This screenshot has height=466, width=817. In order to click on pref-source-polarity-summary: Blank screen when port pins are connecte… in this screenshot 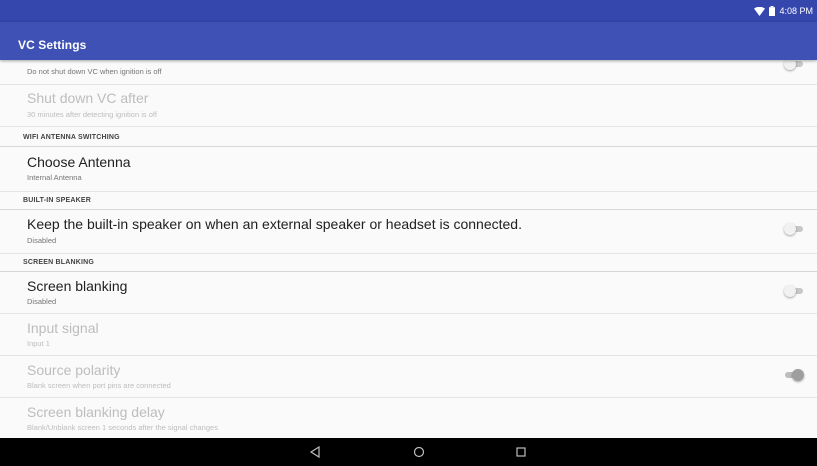, I will do `click(99, 385)`.